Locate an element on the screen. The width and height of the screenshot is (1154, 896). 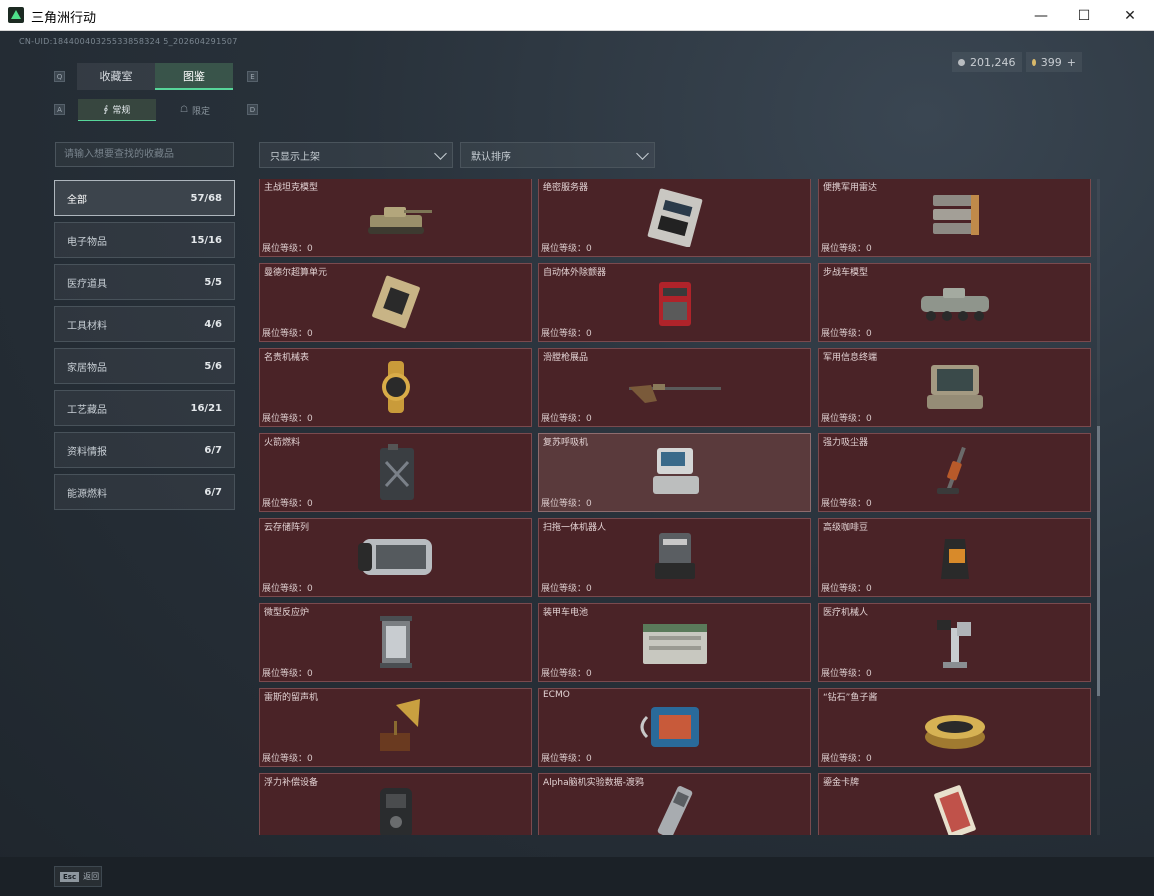
back-button: Esc 返回 is located at coordinates (78, 876).